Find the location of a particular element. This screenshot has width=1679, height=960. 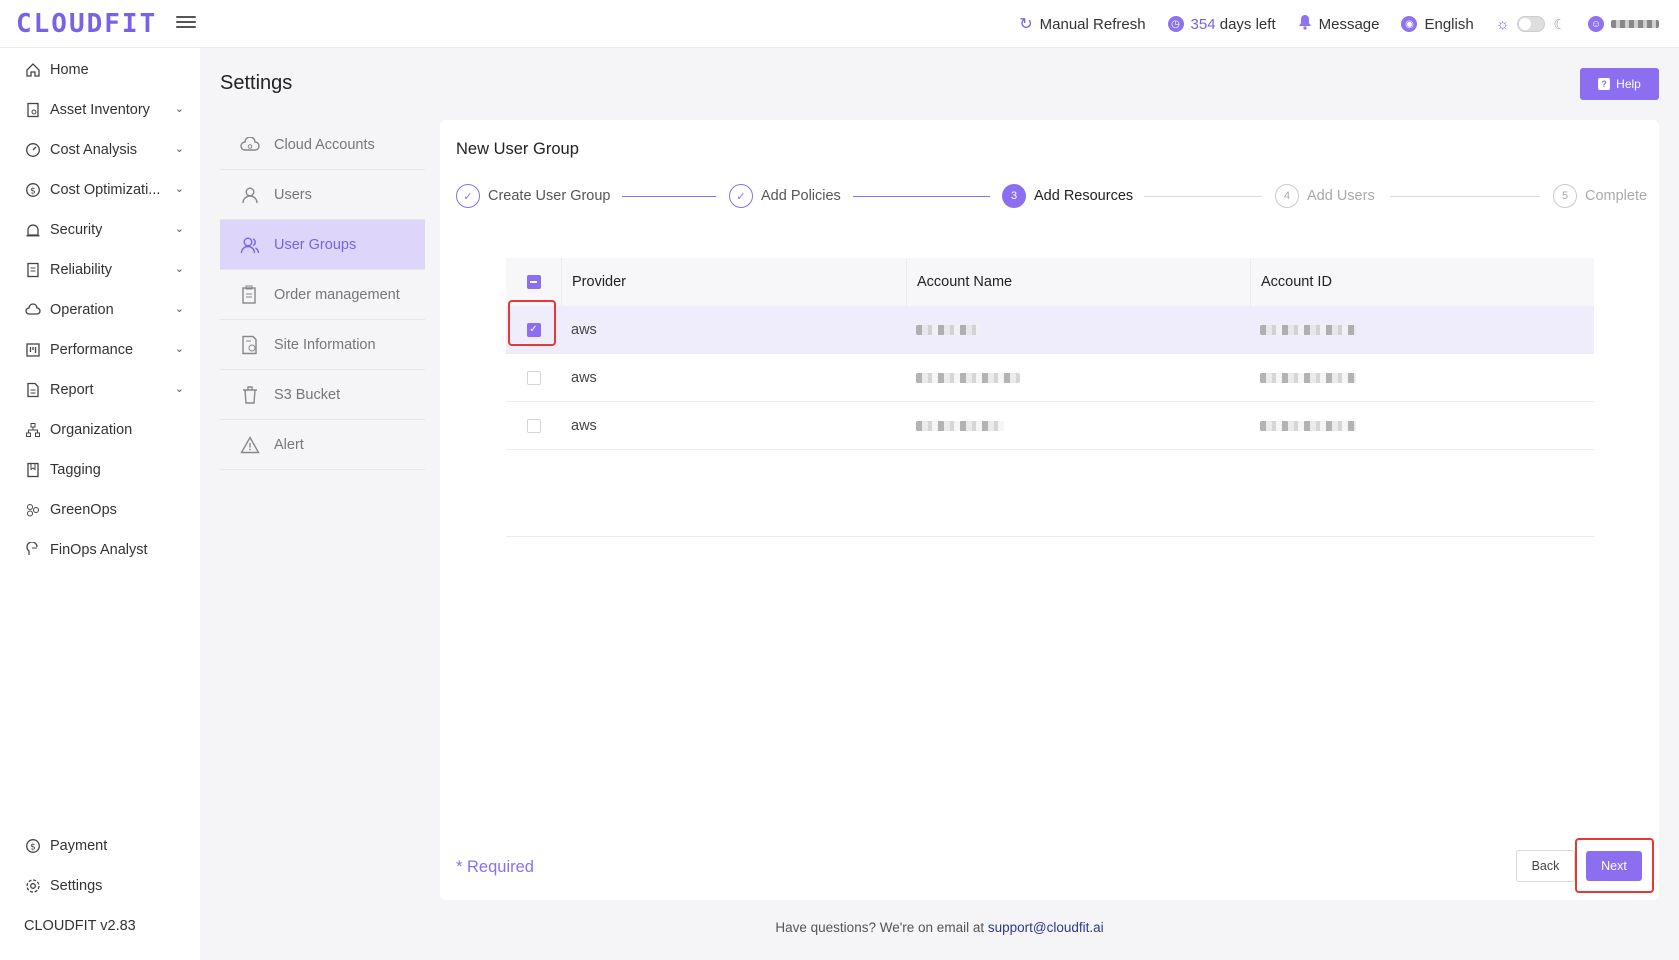

days-left-indicator: ◷ 354 days left is located at coordinates (1221, 24).